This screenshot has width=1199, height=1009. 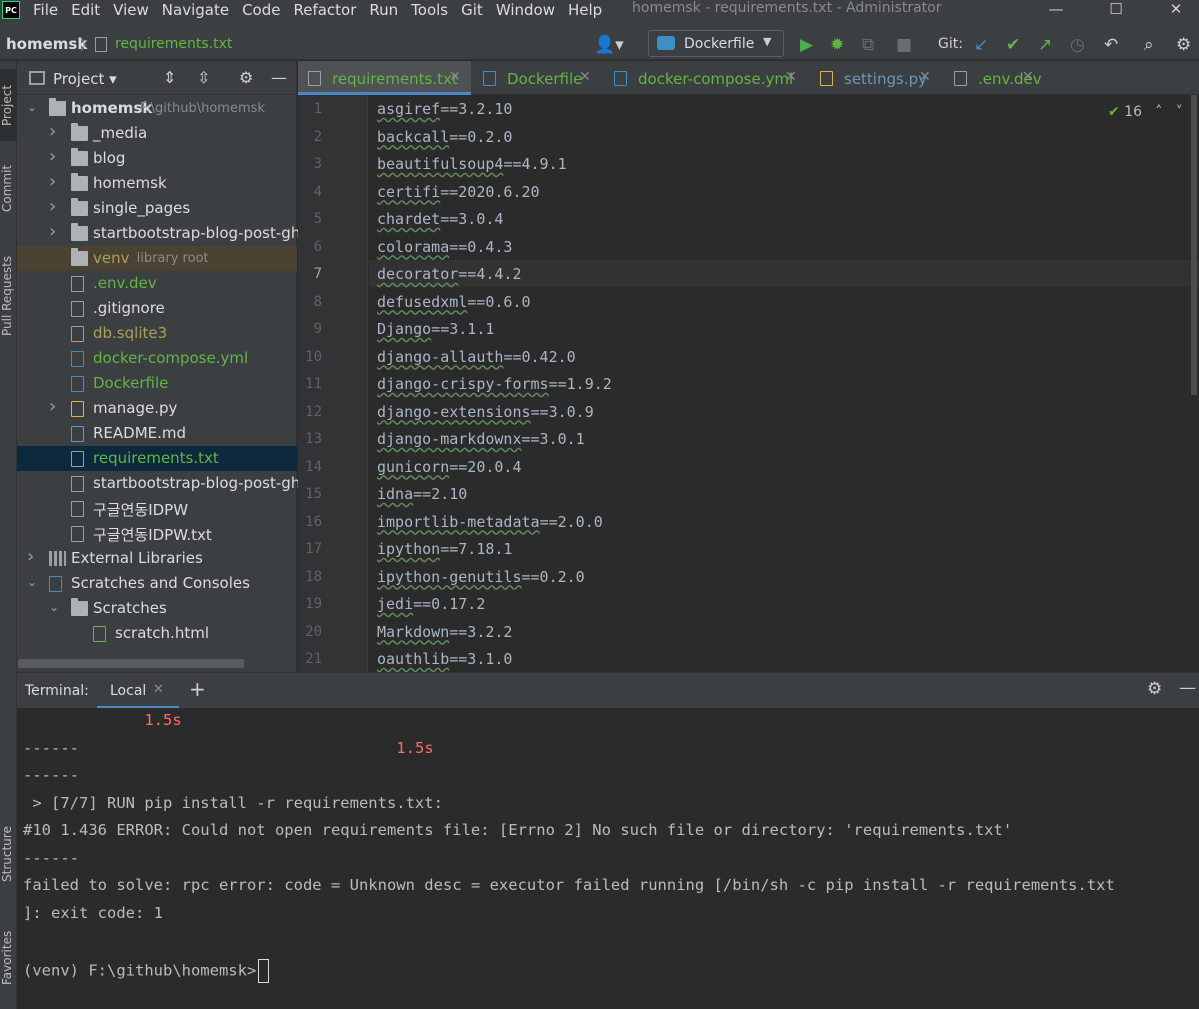 What do you see at coordinates (131, 663) in the screenshot?
I see `project-horizontal-scrollbar` at bounding box center [131, 663].